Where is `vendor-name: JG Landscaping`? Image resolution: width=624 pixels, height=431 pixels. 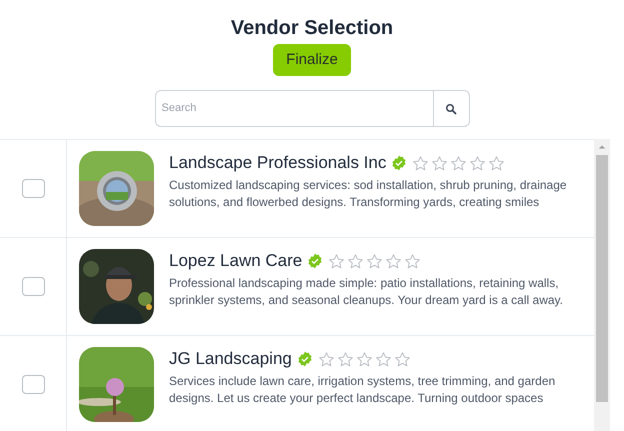
vendor-name: JG Landscaping is located at coordinates (230, 359).